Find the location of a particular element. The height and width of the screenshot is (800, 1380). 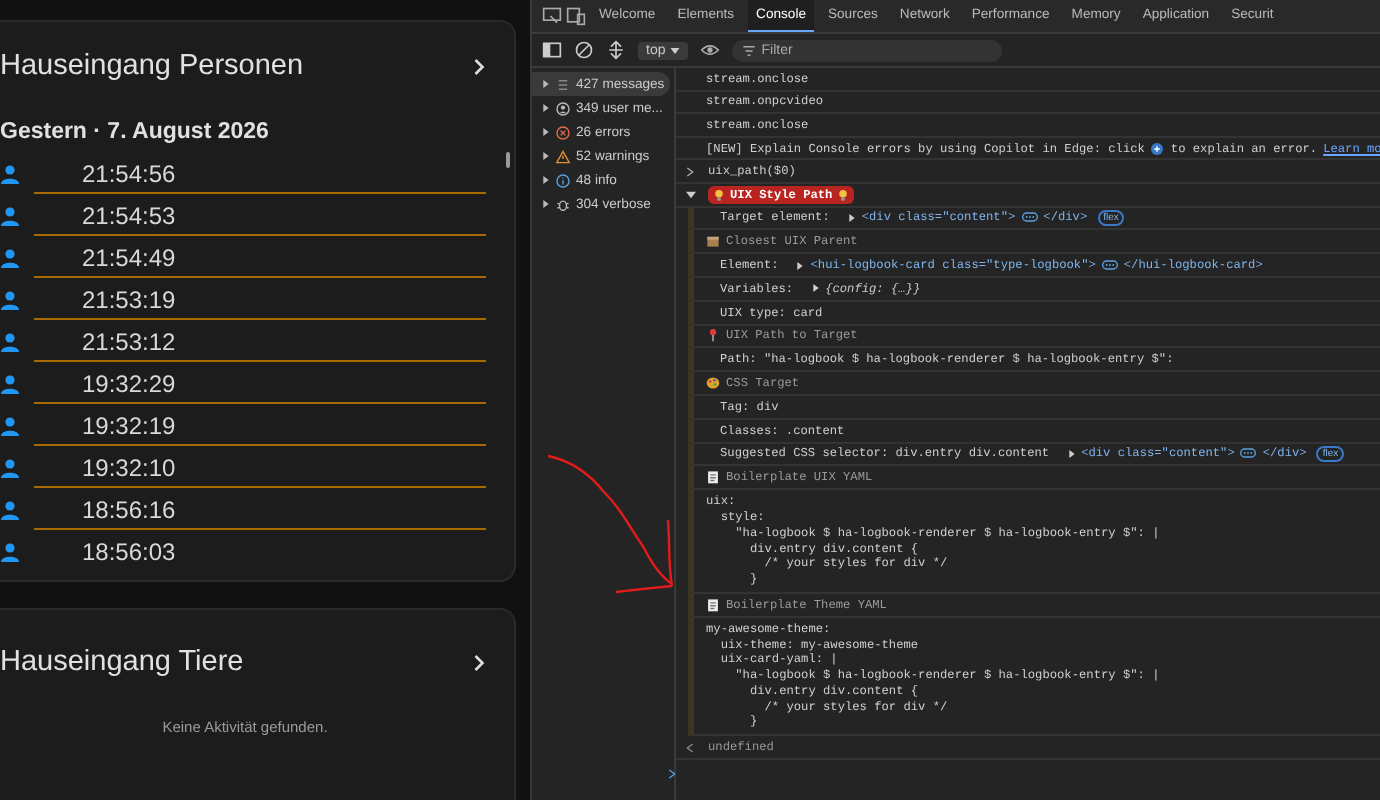

sidebar-toggle-icon is located at coordinates (552, 50).